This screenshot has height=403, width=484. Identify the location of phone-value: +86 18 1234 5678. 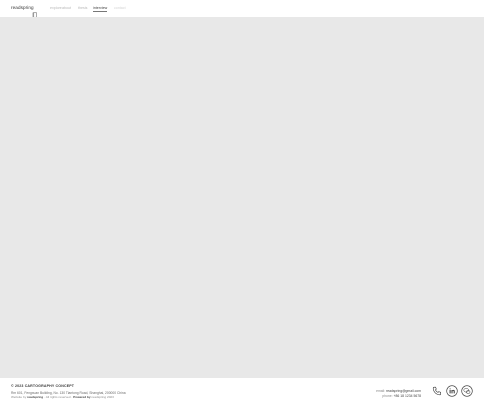
(407, 396).